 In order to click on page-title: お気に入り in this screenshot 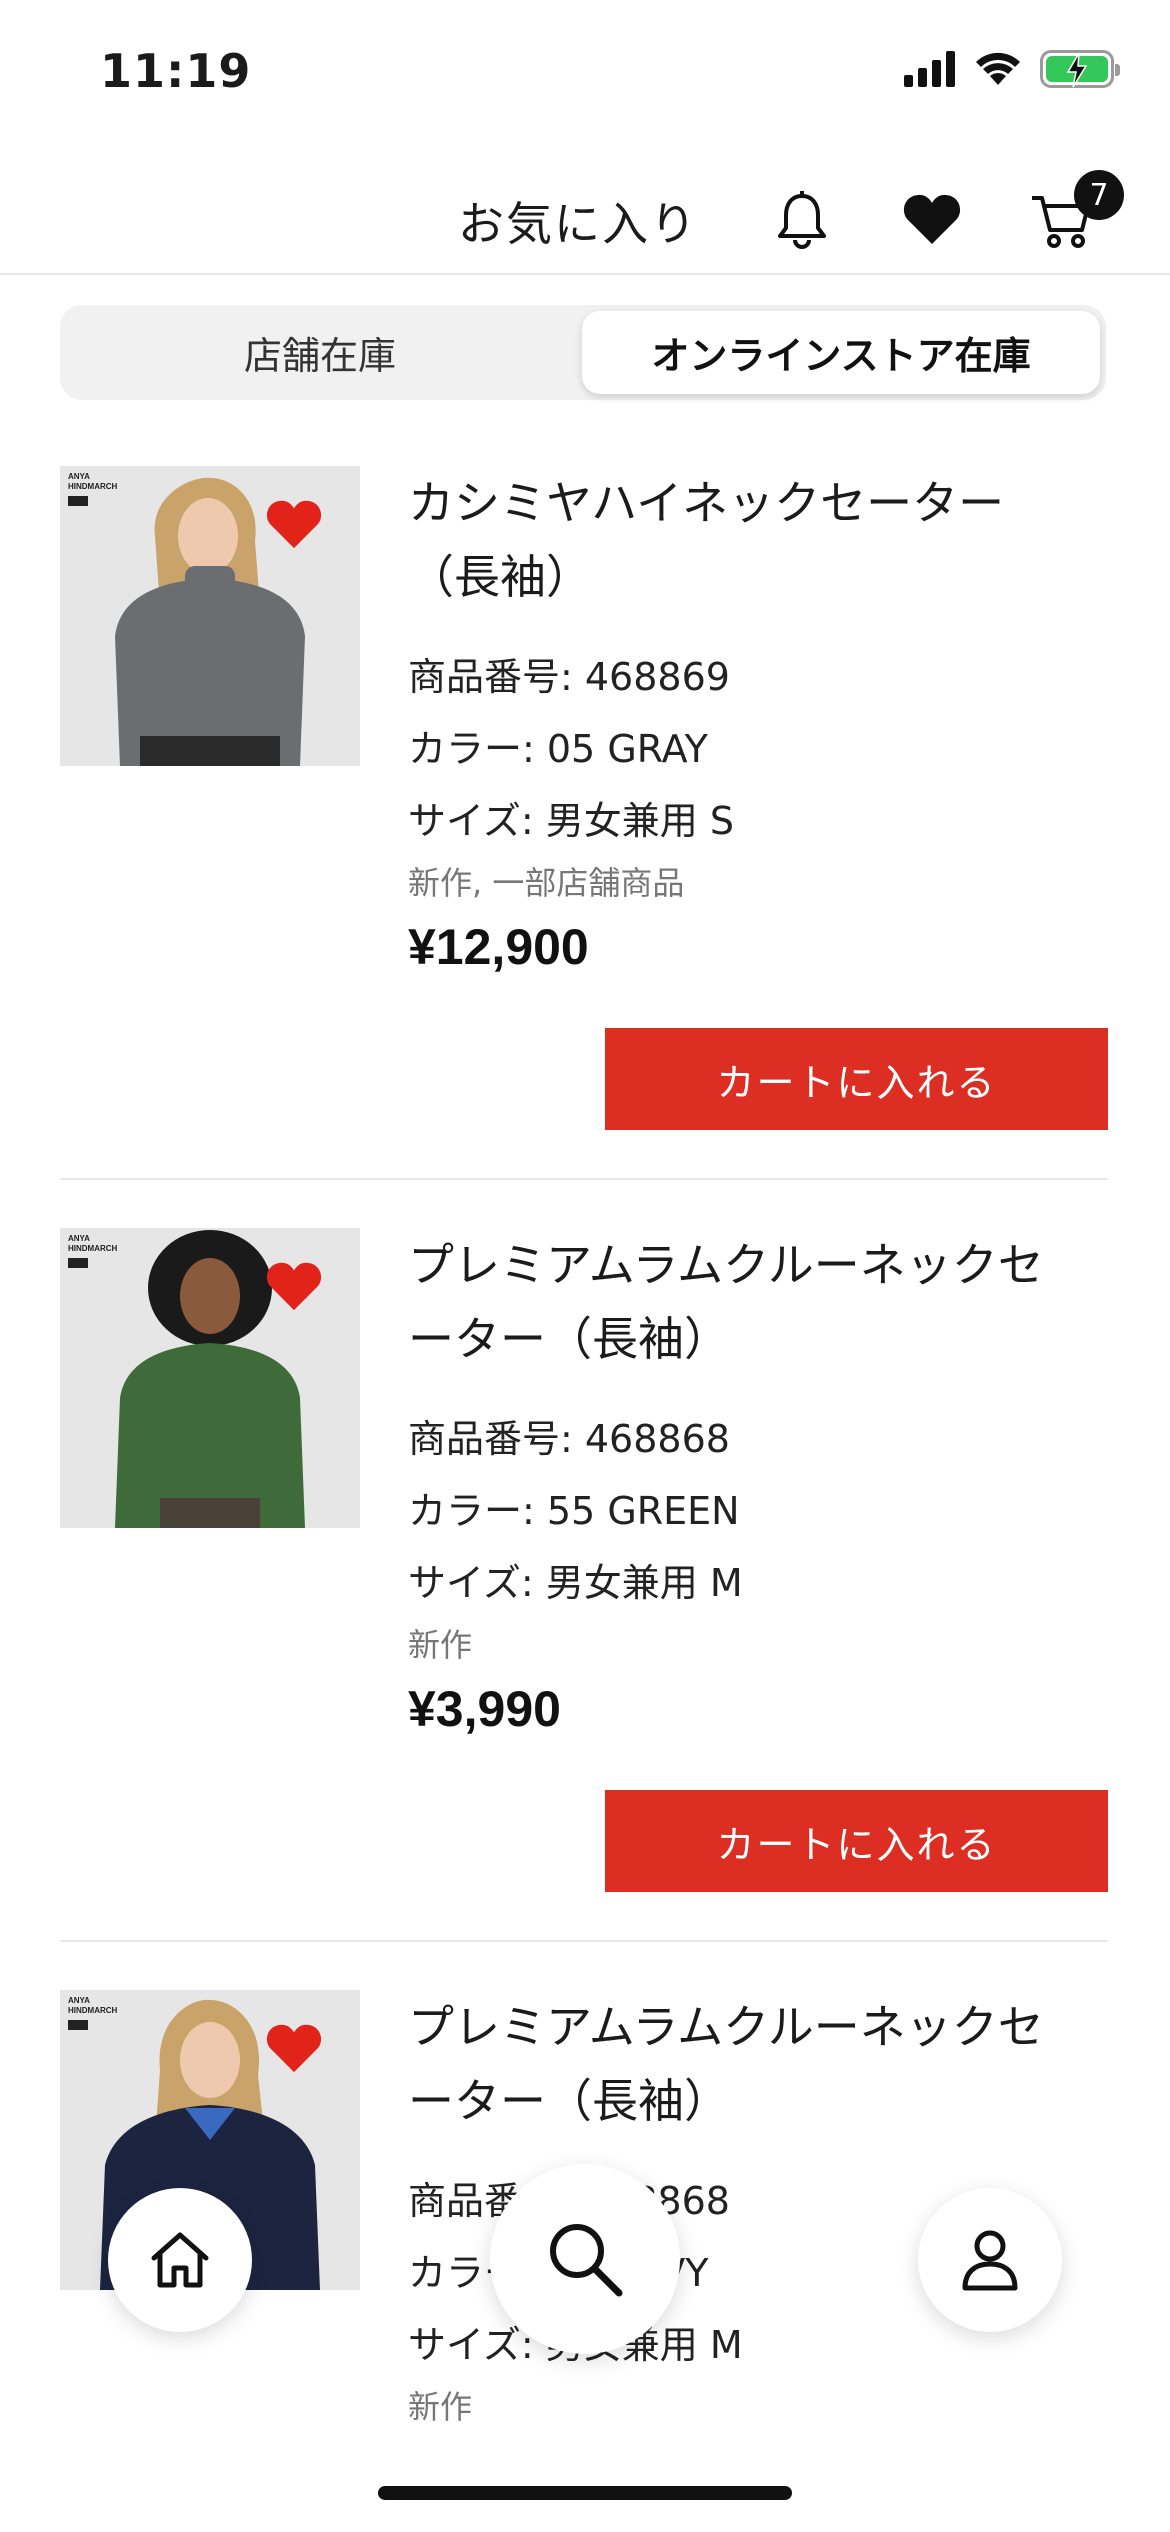, I will do `click(578, 224)`.